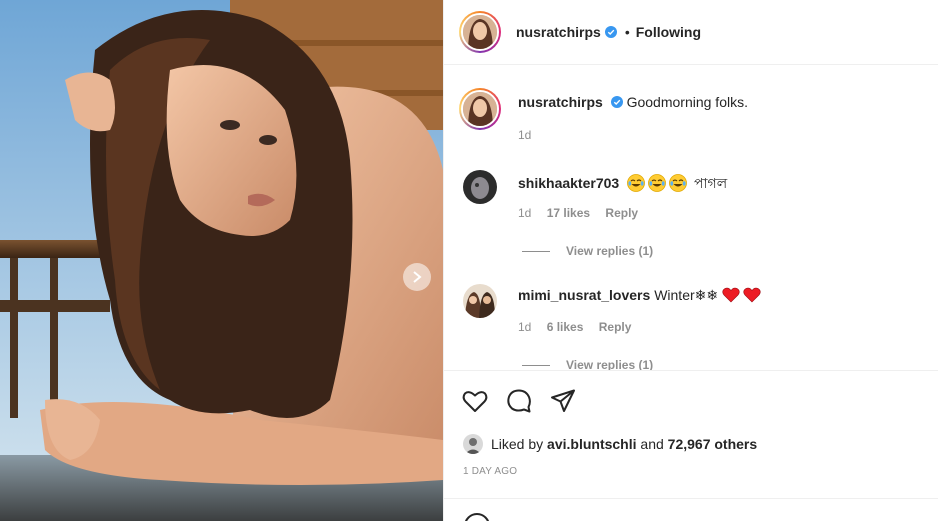 Image resolution: width=938 pixels, height=521 pixels. Describe the element at coordinates (568, 183) in the screenshot. I see `comment-username: shikhaakter703` at that location.